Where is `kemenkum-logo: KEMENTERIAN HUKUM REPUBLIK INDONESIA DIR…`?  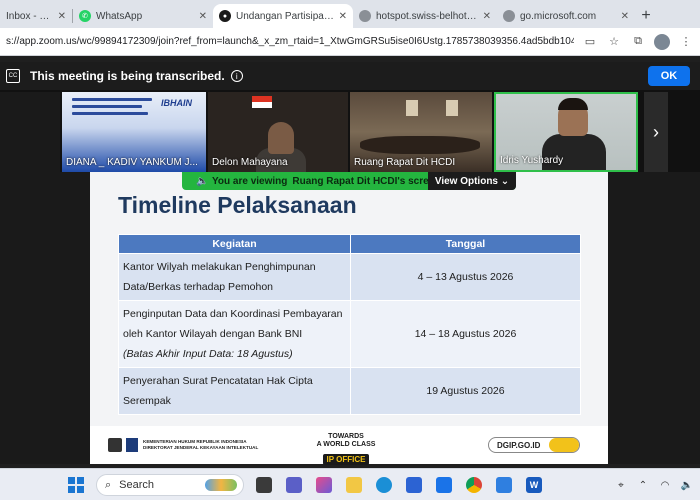 kemenkum-logo: KEMENTERIAN HUKUM REPUBLIK INDONESIA DIR… is located at coordinates (183, 445).